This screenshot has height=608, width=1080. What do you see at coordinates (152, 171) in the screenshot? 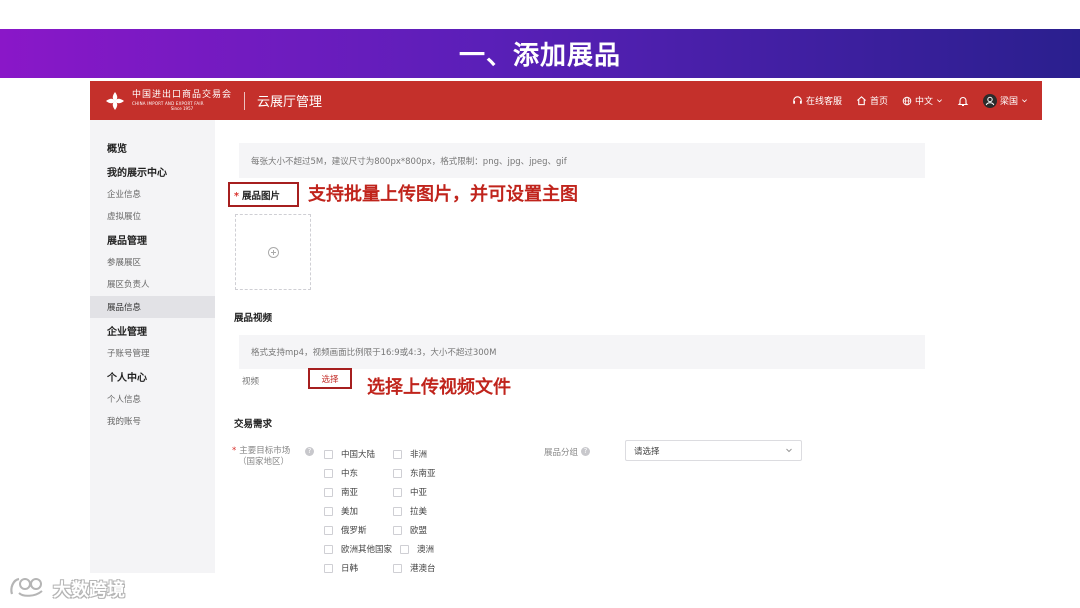
I see `sidebar-group-display-center: 我的展示中心` at bounding box center [152, 171].